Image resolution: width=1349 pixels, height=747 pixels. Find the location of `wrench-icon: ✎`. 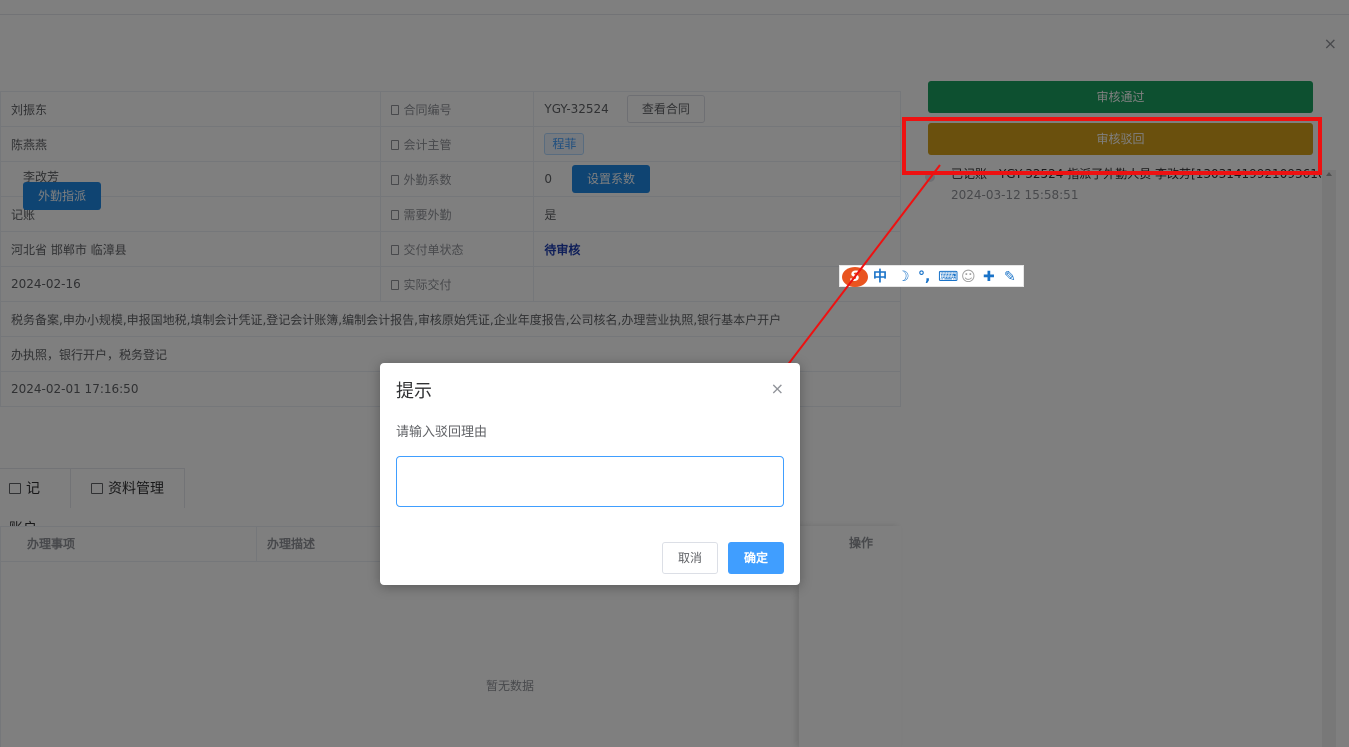

wrench-icon: ✎ is located at coordinates (1010, 277).